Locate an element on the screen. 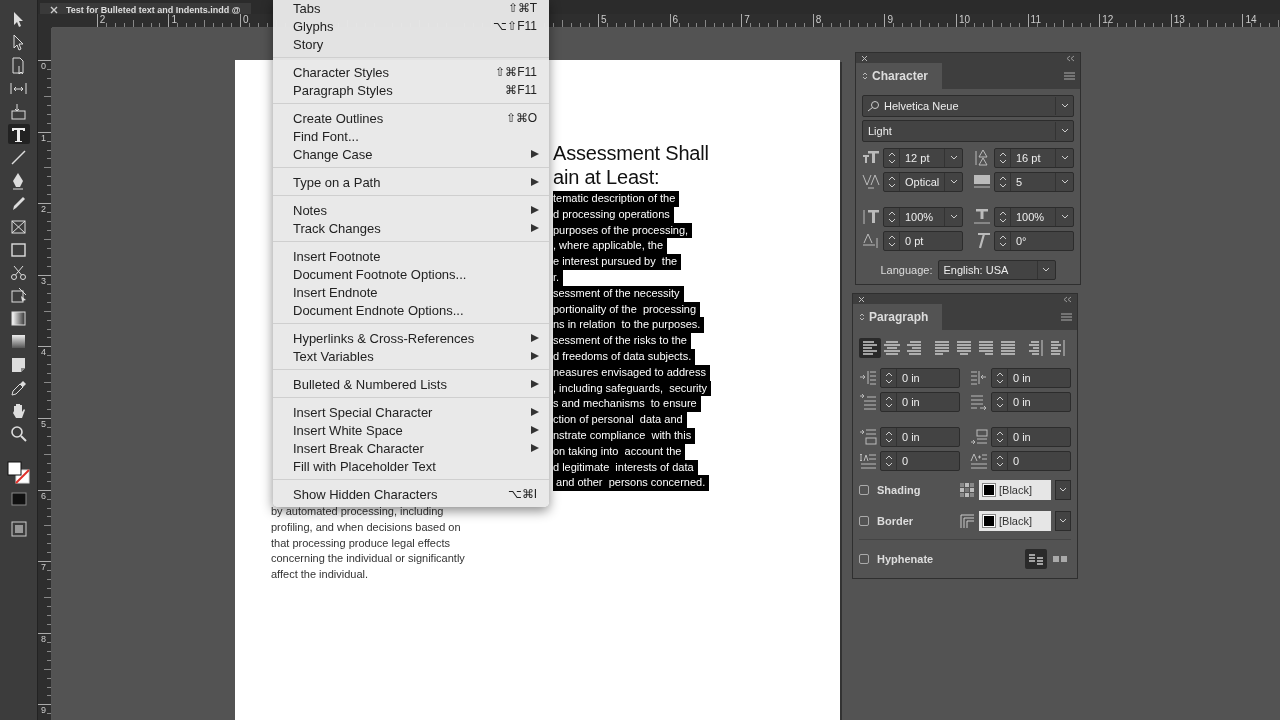  menu-item: Type on a Path is located at coordinates (411, 182).